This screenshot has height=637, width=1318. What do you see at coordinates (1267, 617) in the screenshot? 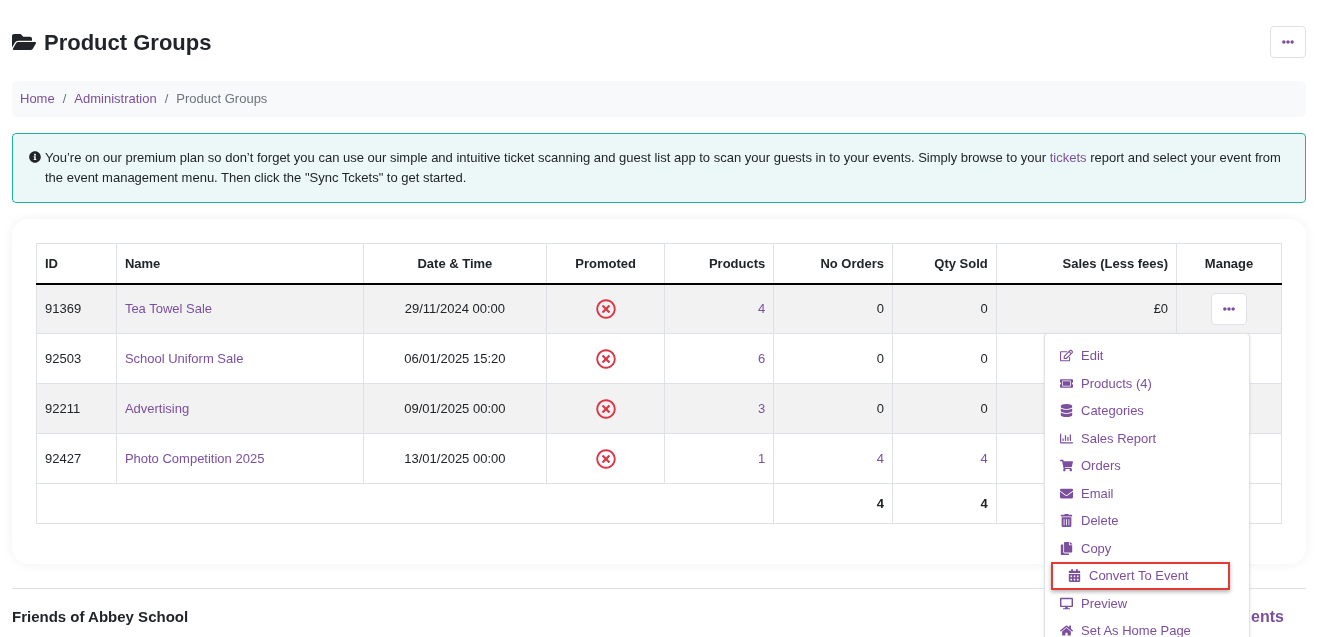
I see `section-link: ents` at bounding box center [1267, 617].